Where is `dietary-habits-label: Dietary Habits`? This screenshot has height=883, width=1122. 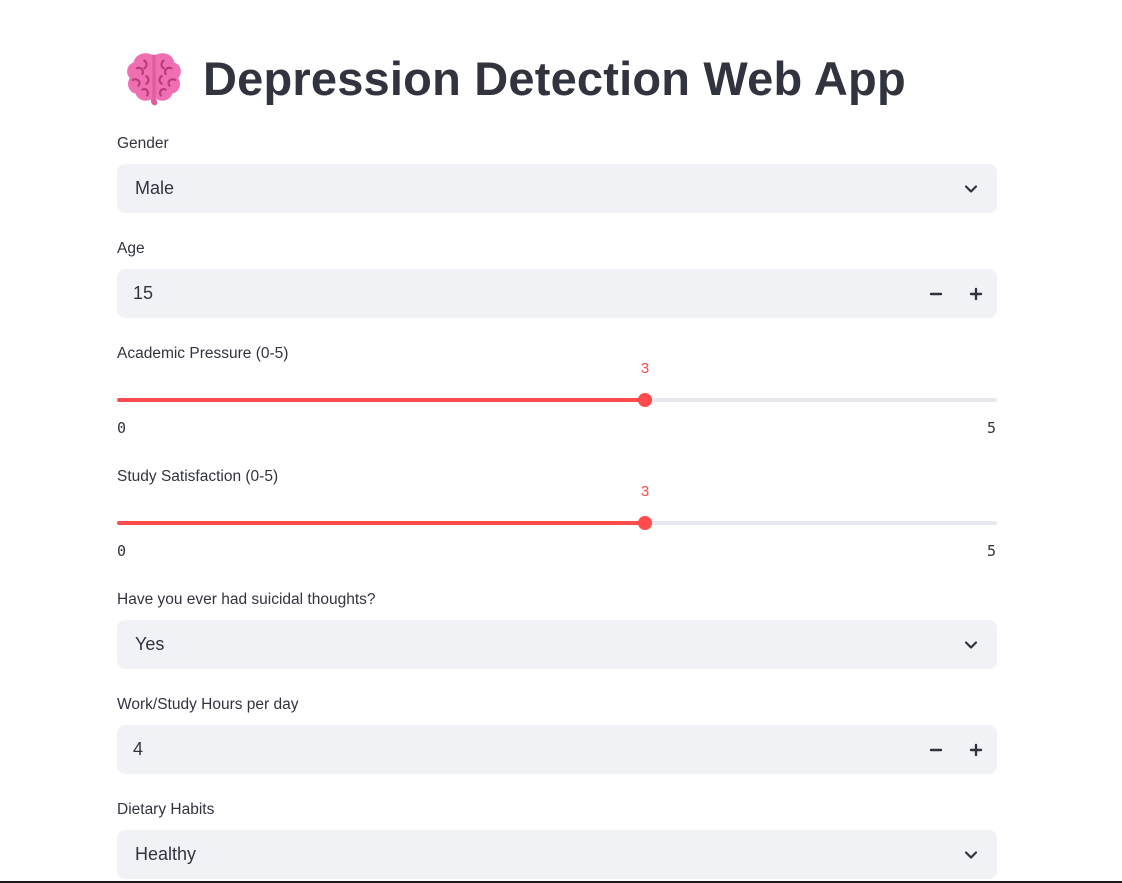 dietary-habits-label: Dietary Habits is located at coordinates (166, 809).